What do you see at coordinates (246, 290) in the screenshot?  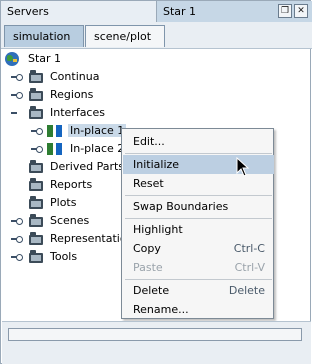 I see `menu-item-shortcut: Delete` at bounding box center [246, 290].